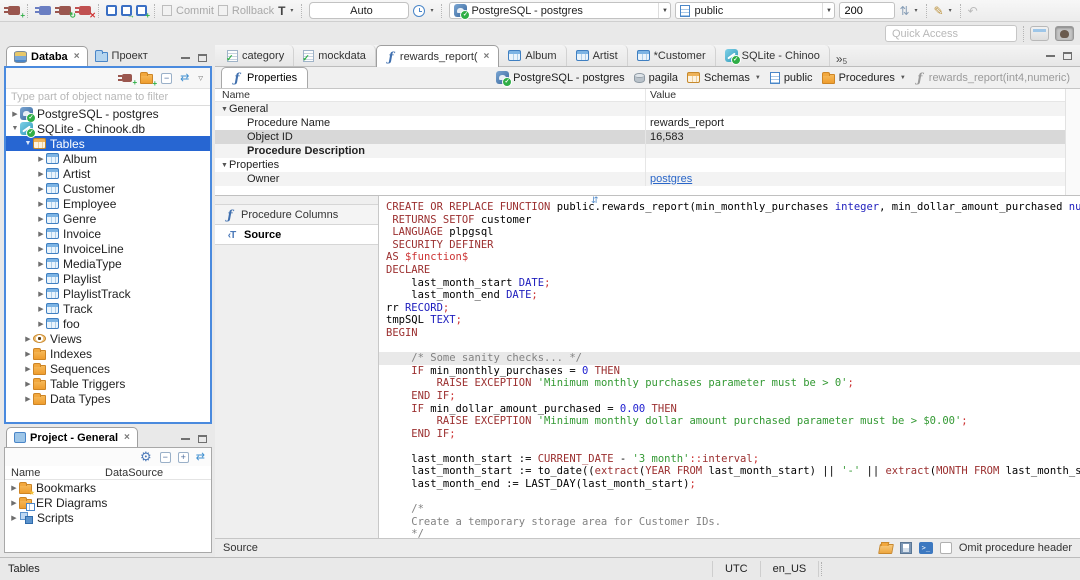  Describe the element at coordinates (72, 437) in the screenshot. I see `tab-project-general: Project - General ×` at that location.